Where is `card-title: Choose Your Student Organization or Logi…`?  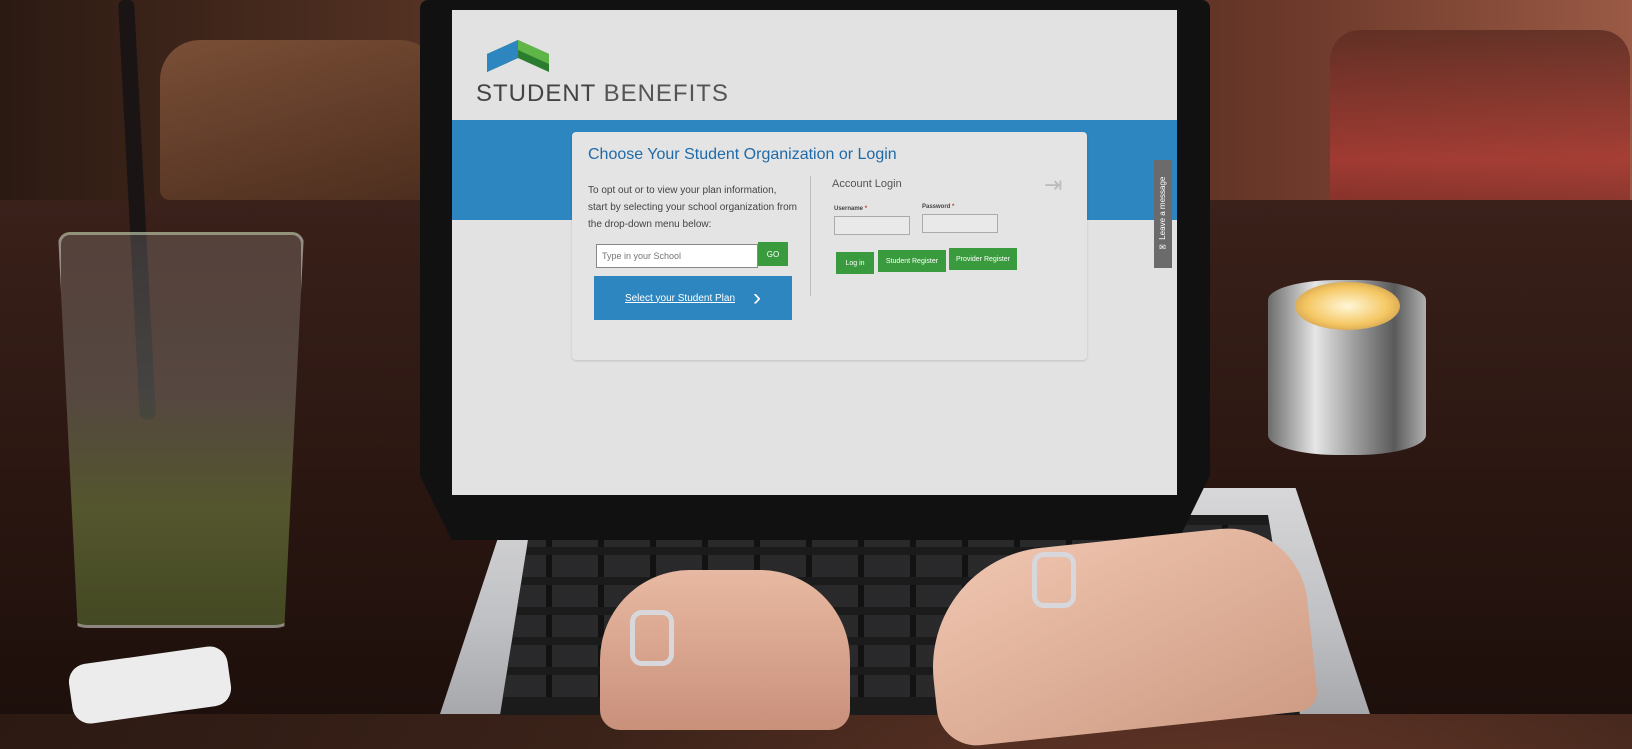
card-title: Choose Your Student Organization or Logi… is located at coordinates (742, 154).